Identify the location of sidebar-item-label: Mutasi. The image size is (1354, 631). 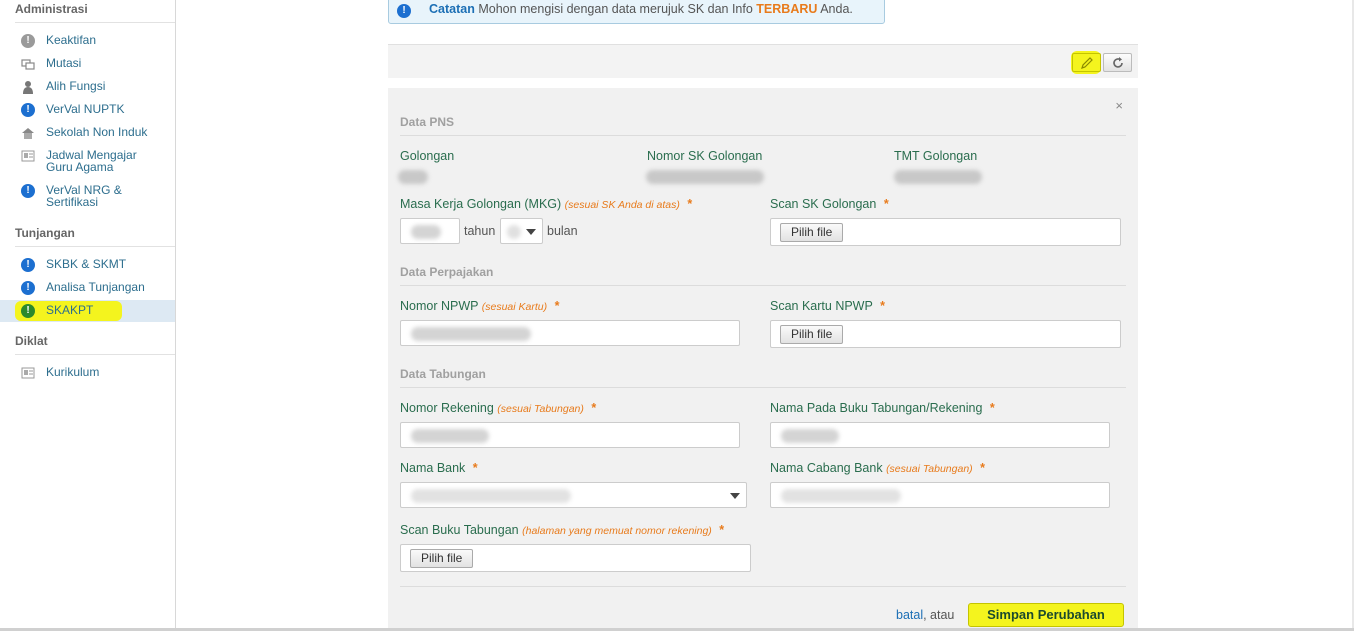
(64, 63).